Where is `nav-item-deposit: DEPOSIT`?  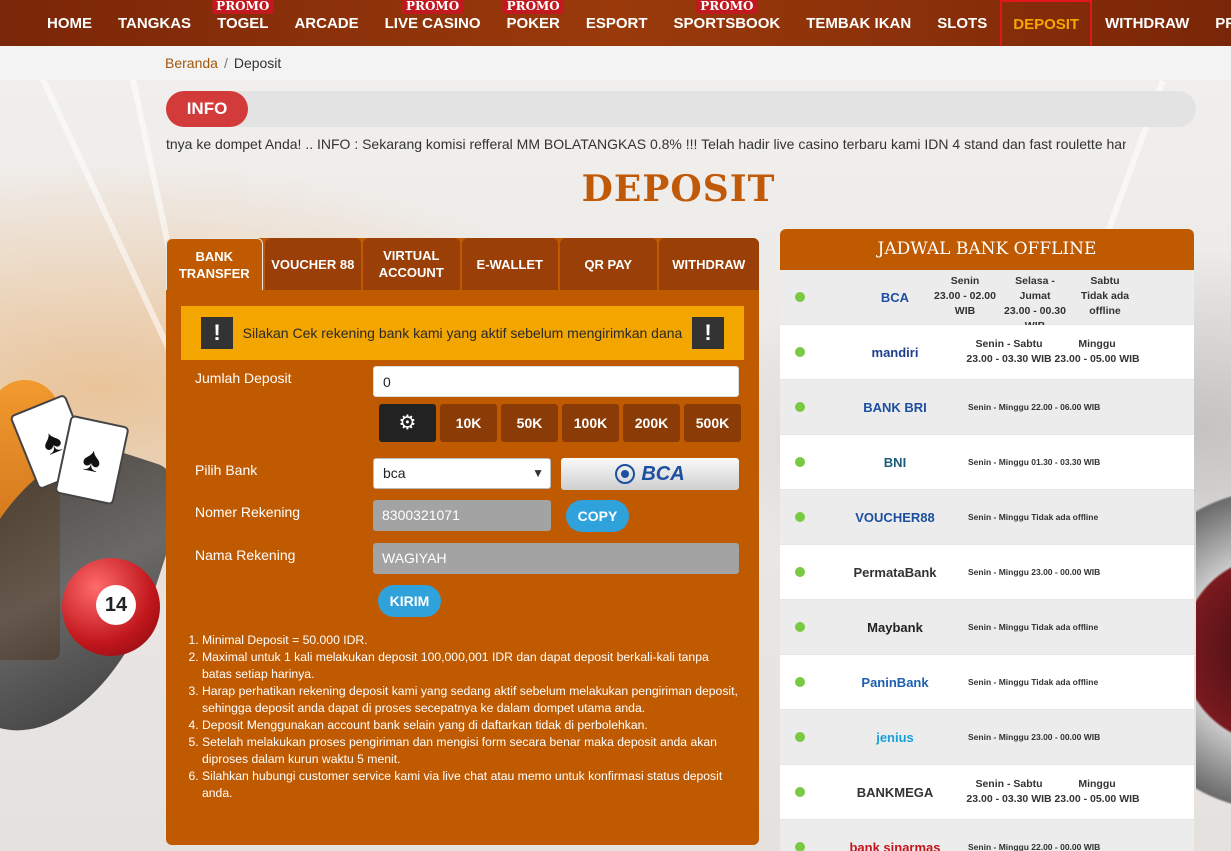
nav-item-deposit: DEPOSIT is located at coordinates (1046, 26).